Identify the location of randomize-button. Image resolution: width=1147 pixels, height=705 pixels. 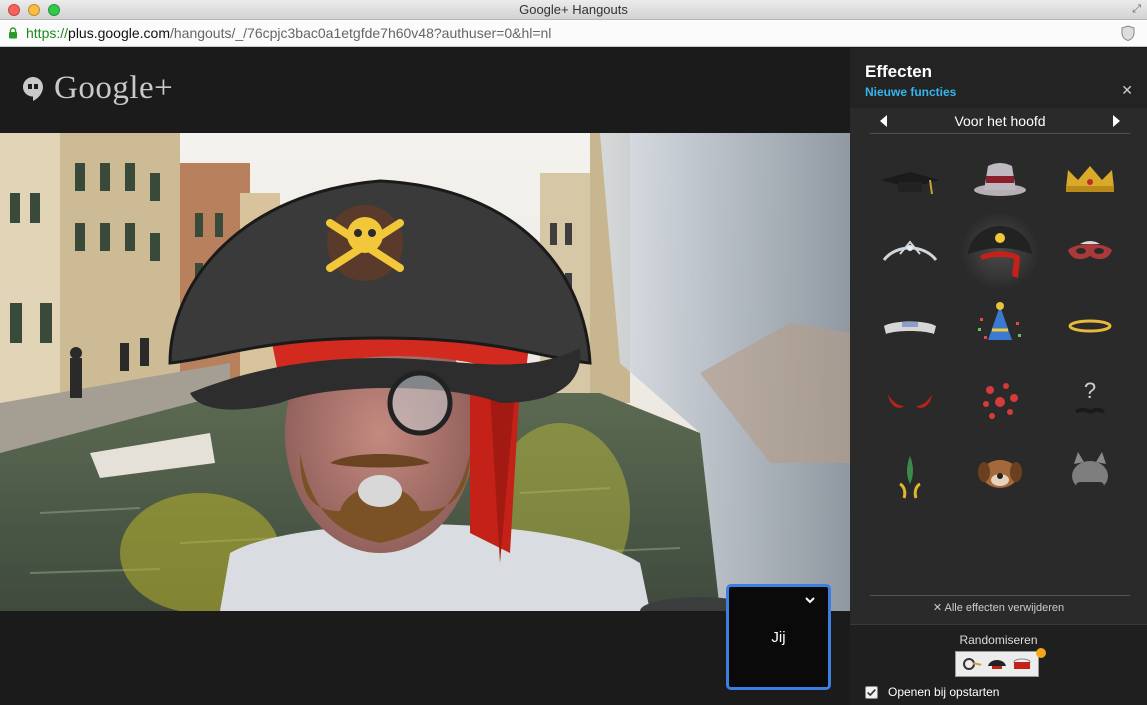
(997, 664).